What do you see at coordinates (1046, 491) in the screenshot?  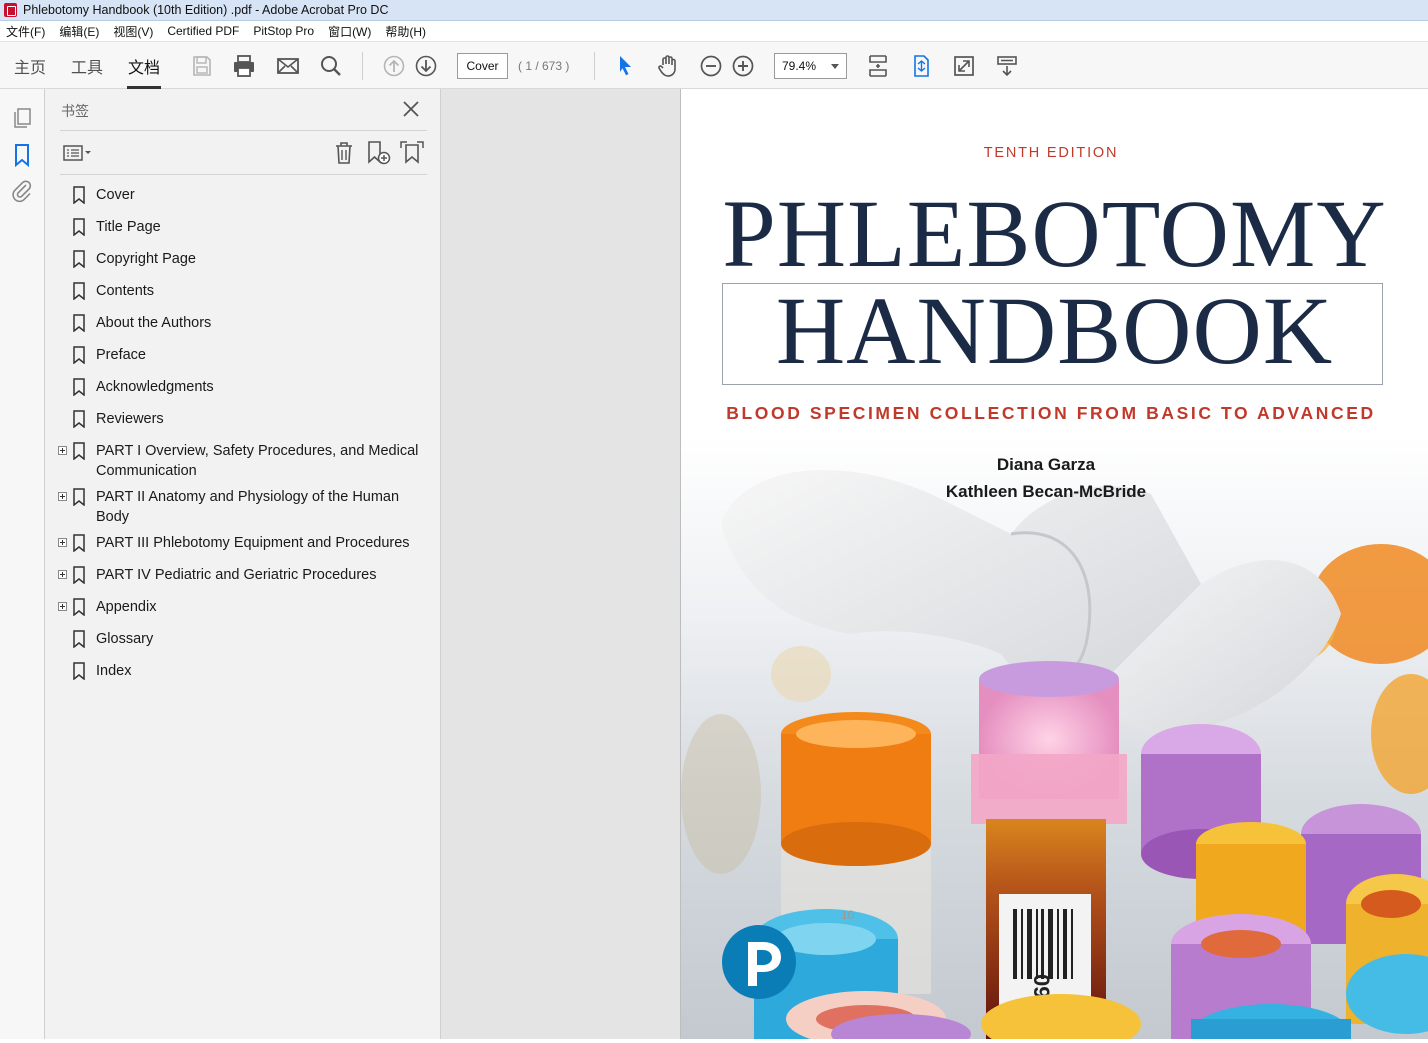 I see `author-name: Kathleen Becan-McBride` at bounding box center [1046, 491].